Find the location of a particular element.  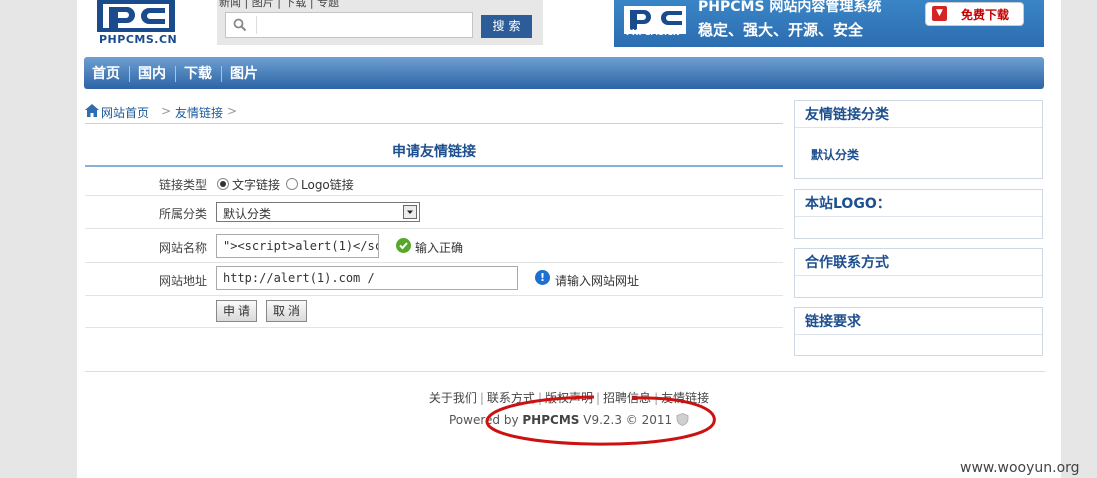

sidebar-box-requirements: 链接要求 is located at coordinates (918, 331).